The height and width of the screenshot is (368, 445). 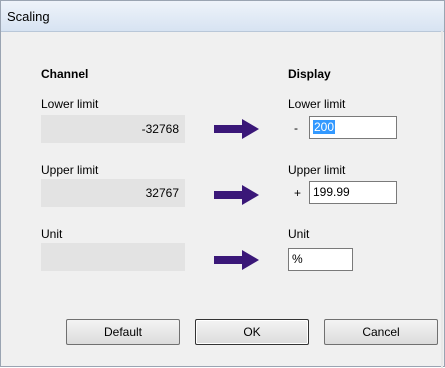 I want to click on display-header: Display, so click(x=309, y=74).